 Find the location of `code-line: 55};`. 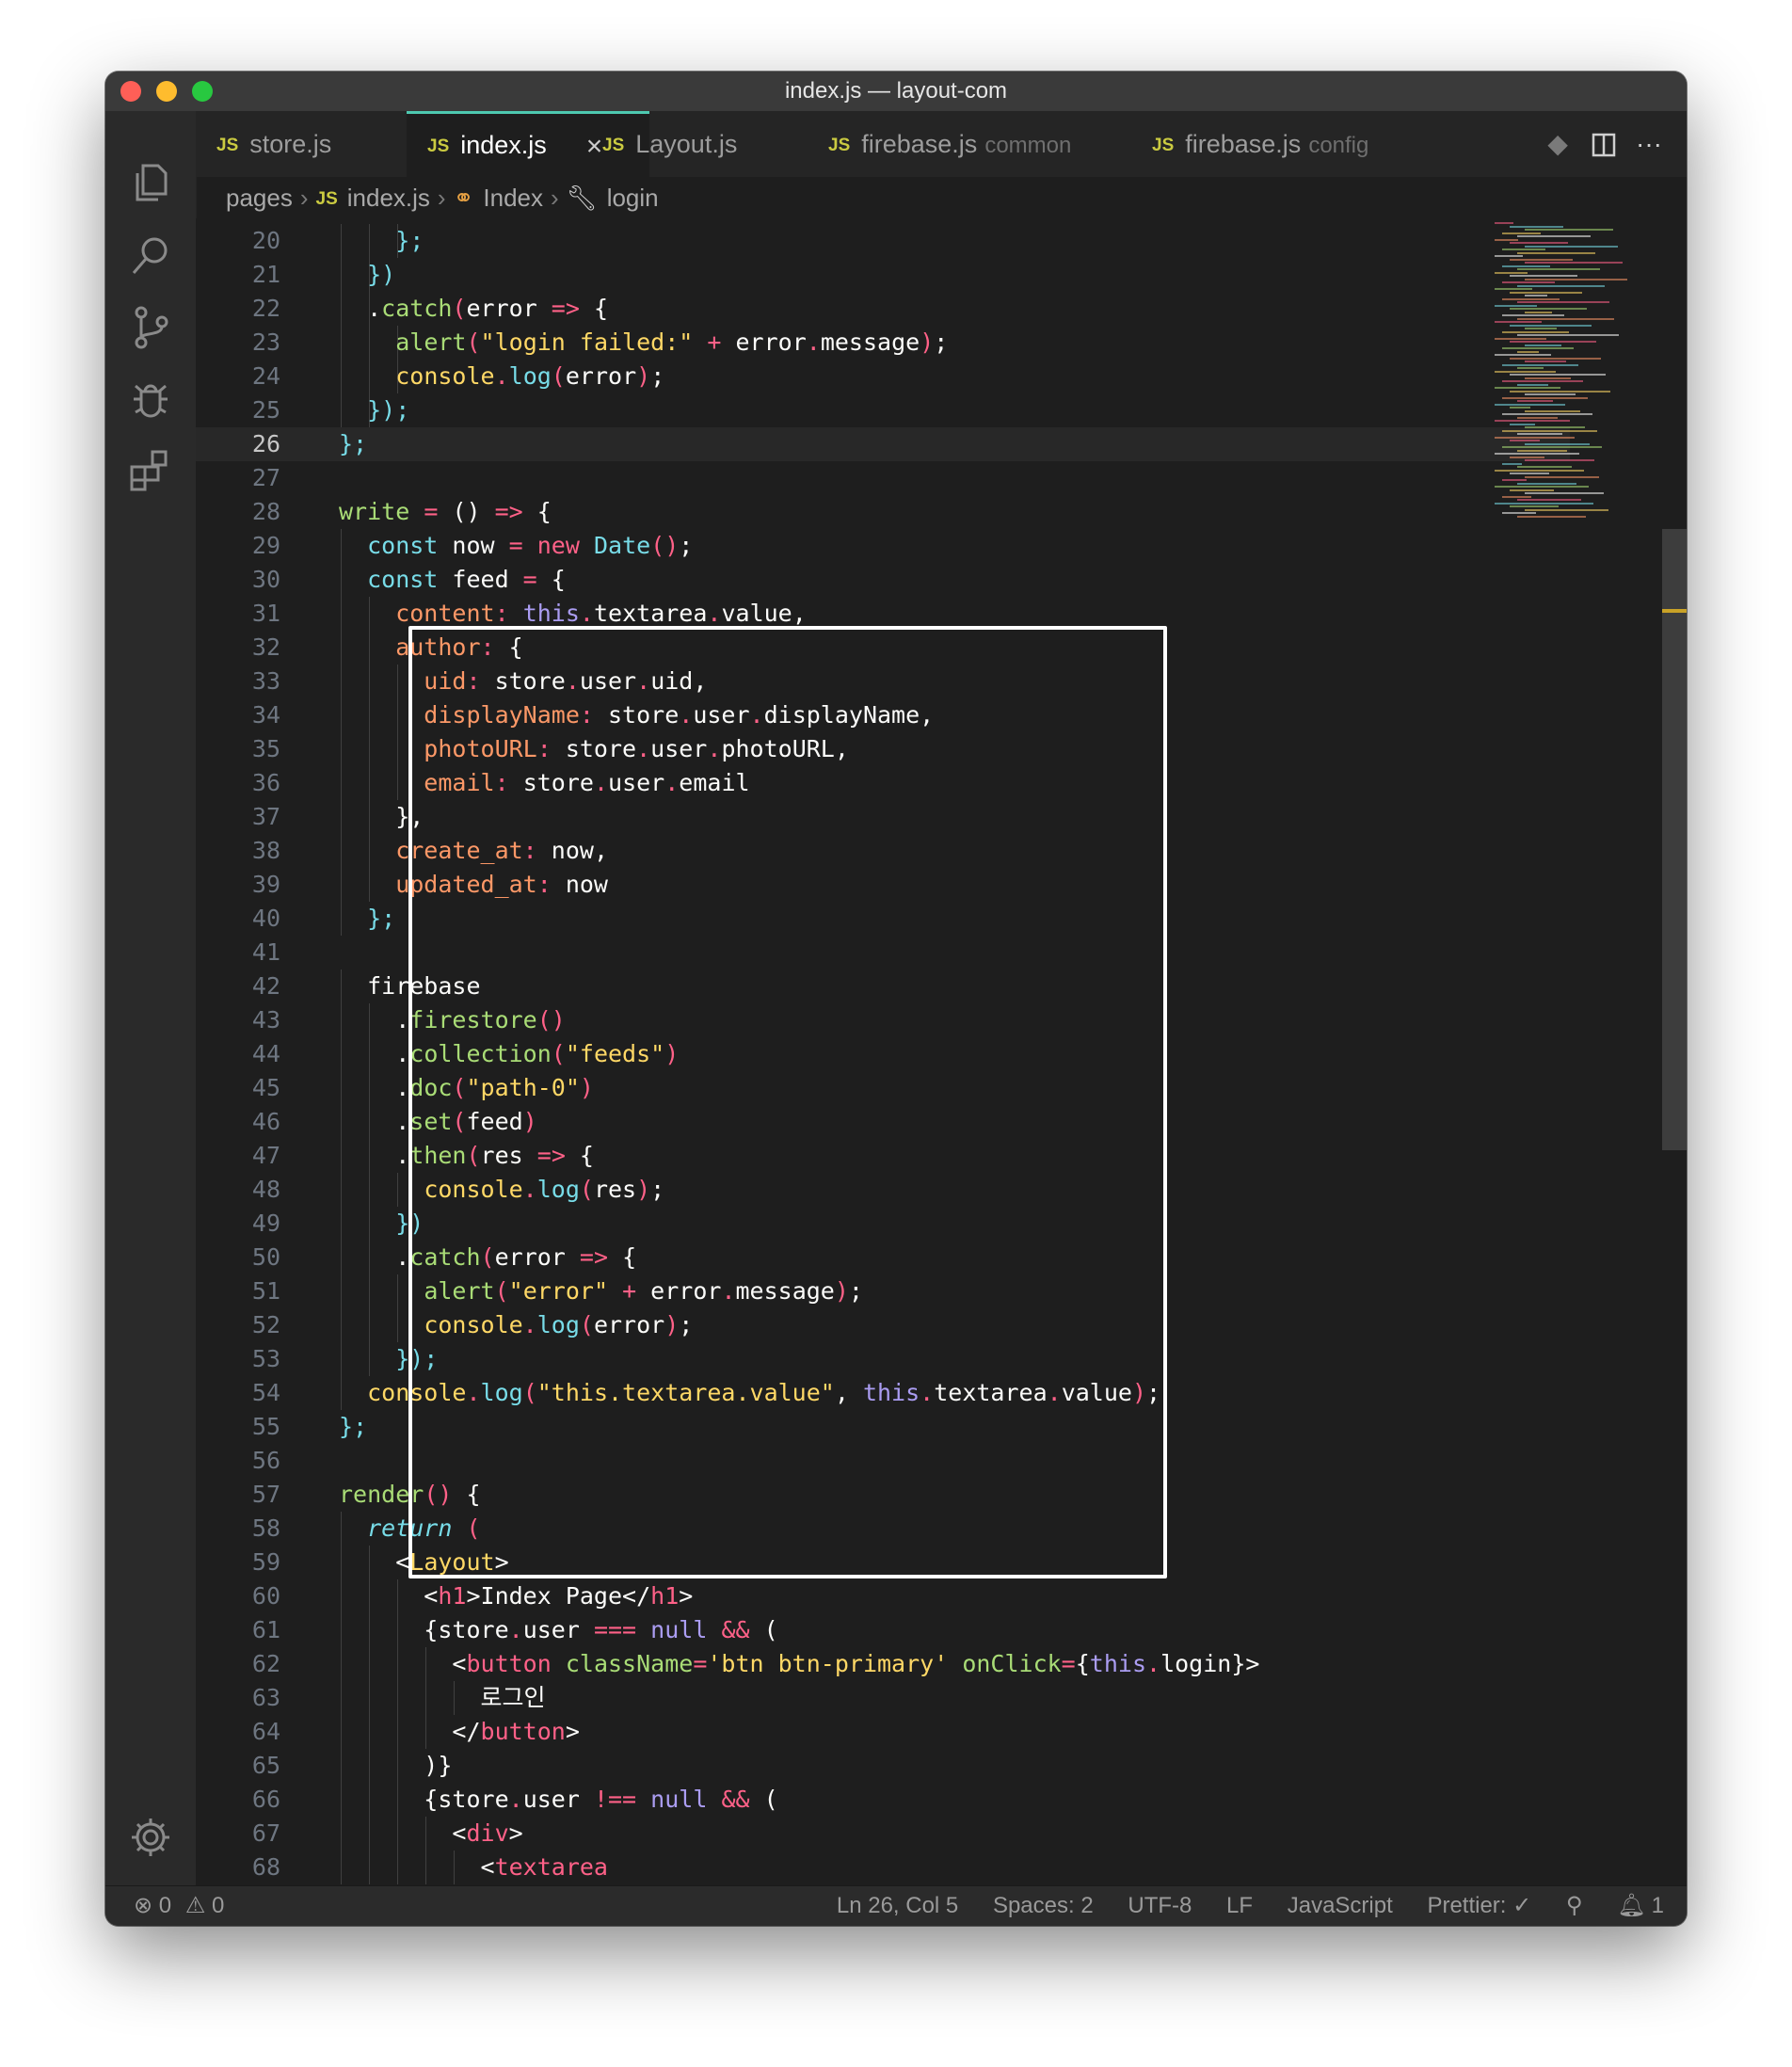

code-line: 55}; is located at coordinates (883, 1427).